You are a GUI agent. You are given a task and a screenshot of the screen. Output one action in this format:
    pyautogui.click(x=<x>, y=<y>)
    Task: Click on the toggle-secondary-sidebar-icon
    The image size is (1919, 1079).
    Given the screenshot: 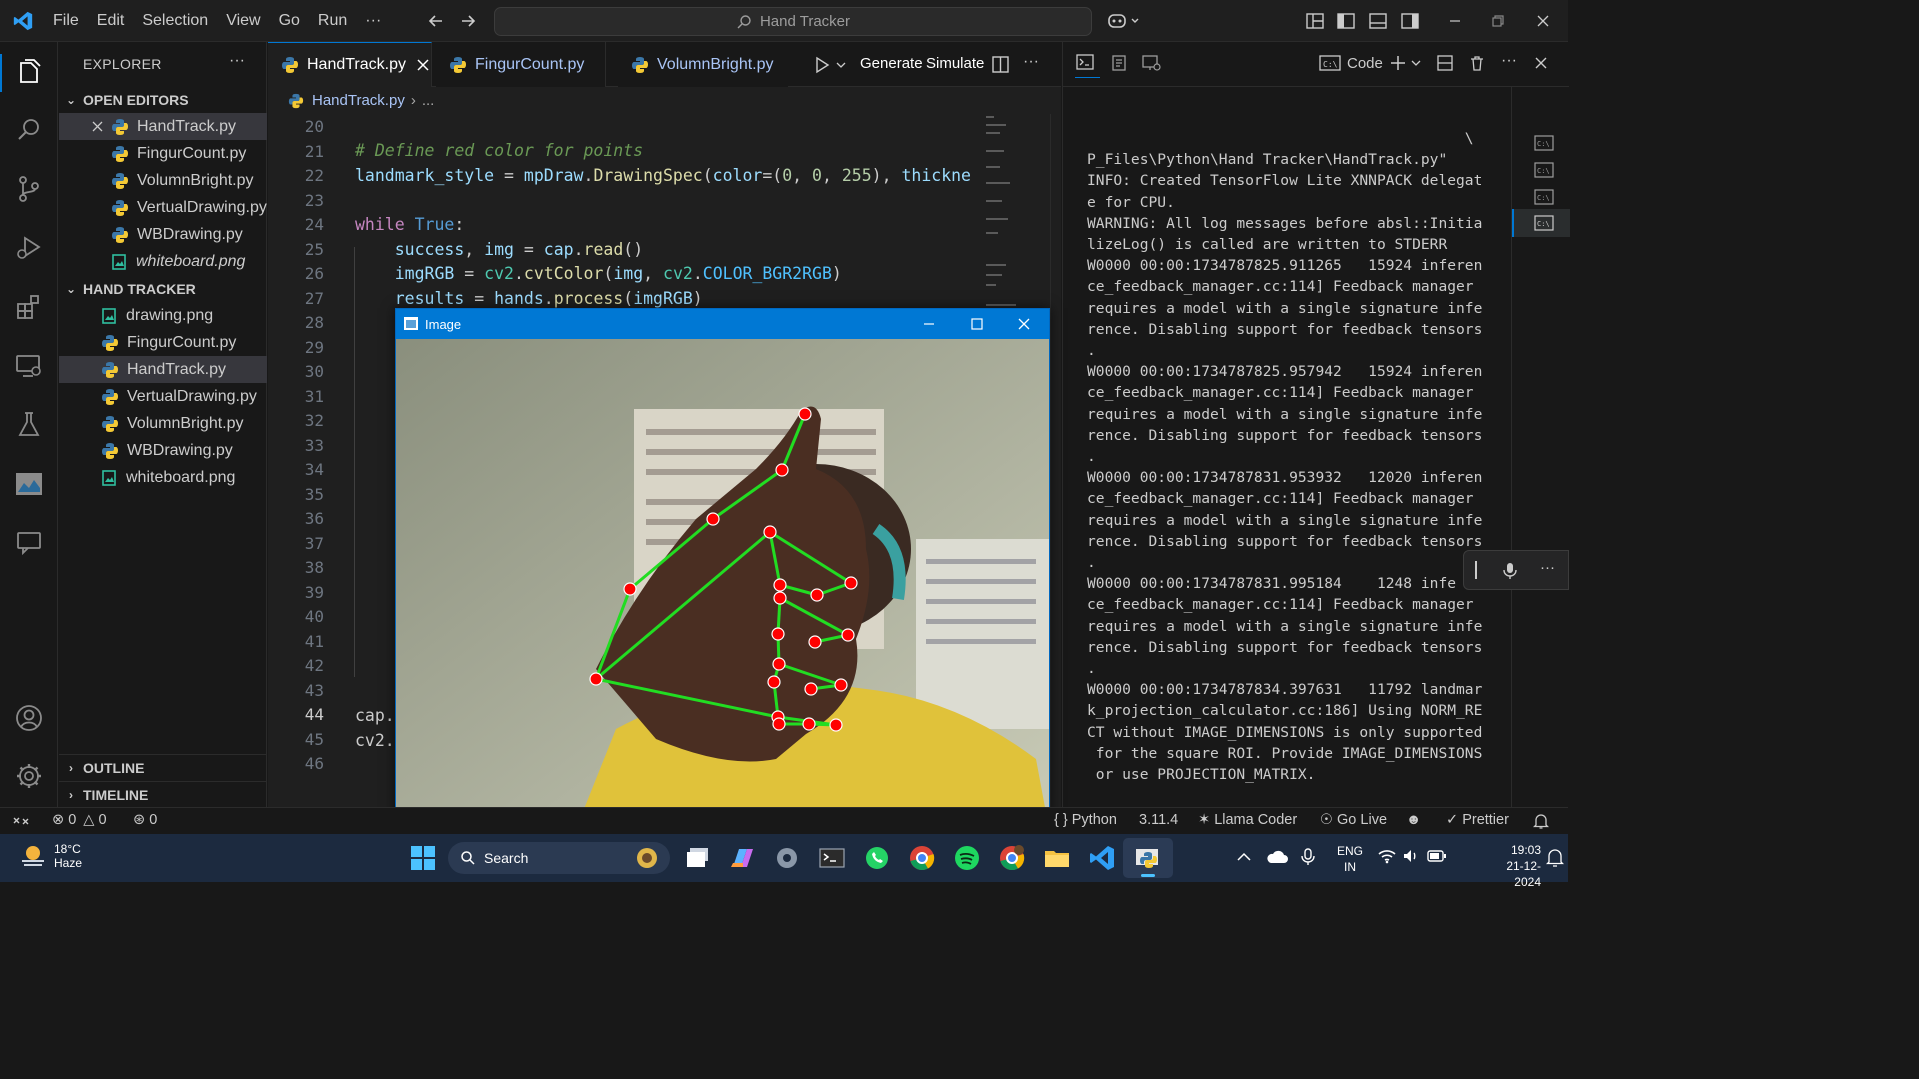 What is the action you would take?
    pyautogui.click(x=1410, y=21)
    